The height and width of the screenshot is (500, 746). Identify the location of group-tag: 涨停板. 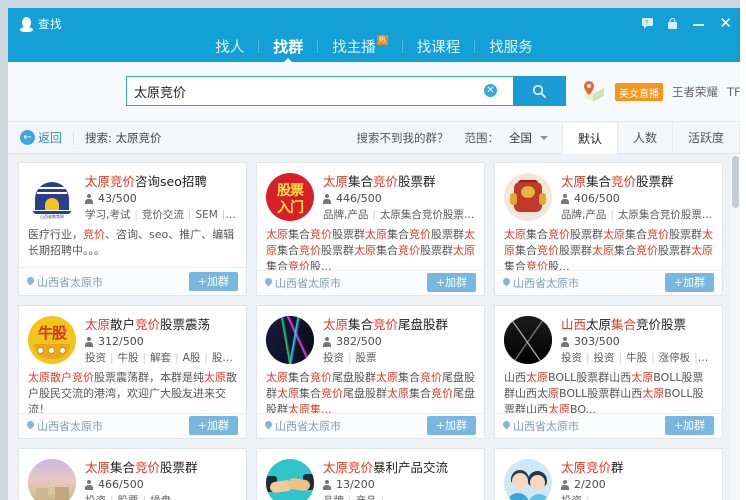
(675, 358).